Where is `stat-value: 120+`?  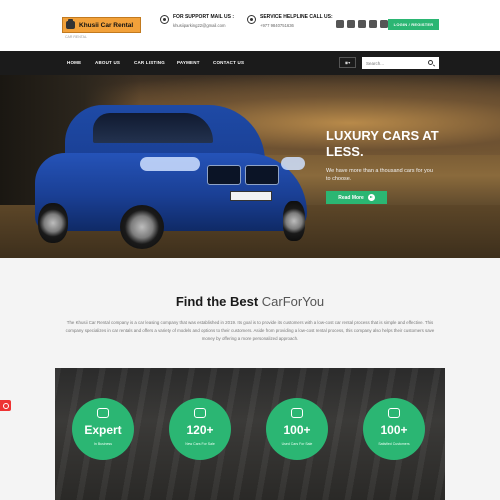
stat-value: 120+ is located at coordinates (200, 430).